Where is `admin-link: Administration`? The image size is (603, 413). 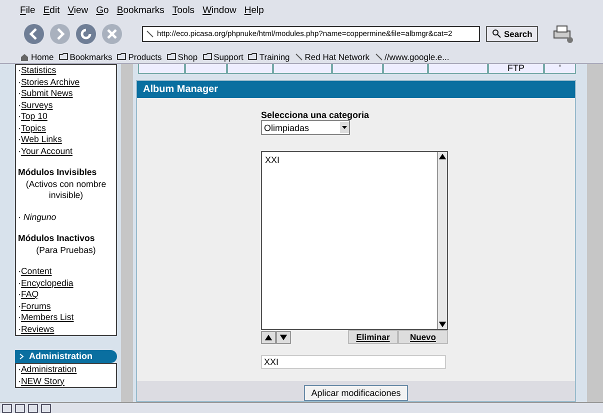 admin-link: Administration is located at coordinates (48, 369).